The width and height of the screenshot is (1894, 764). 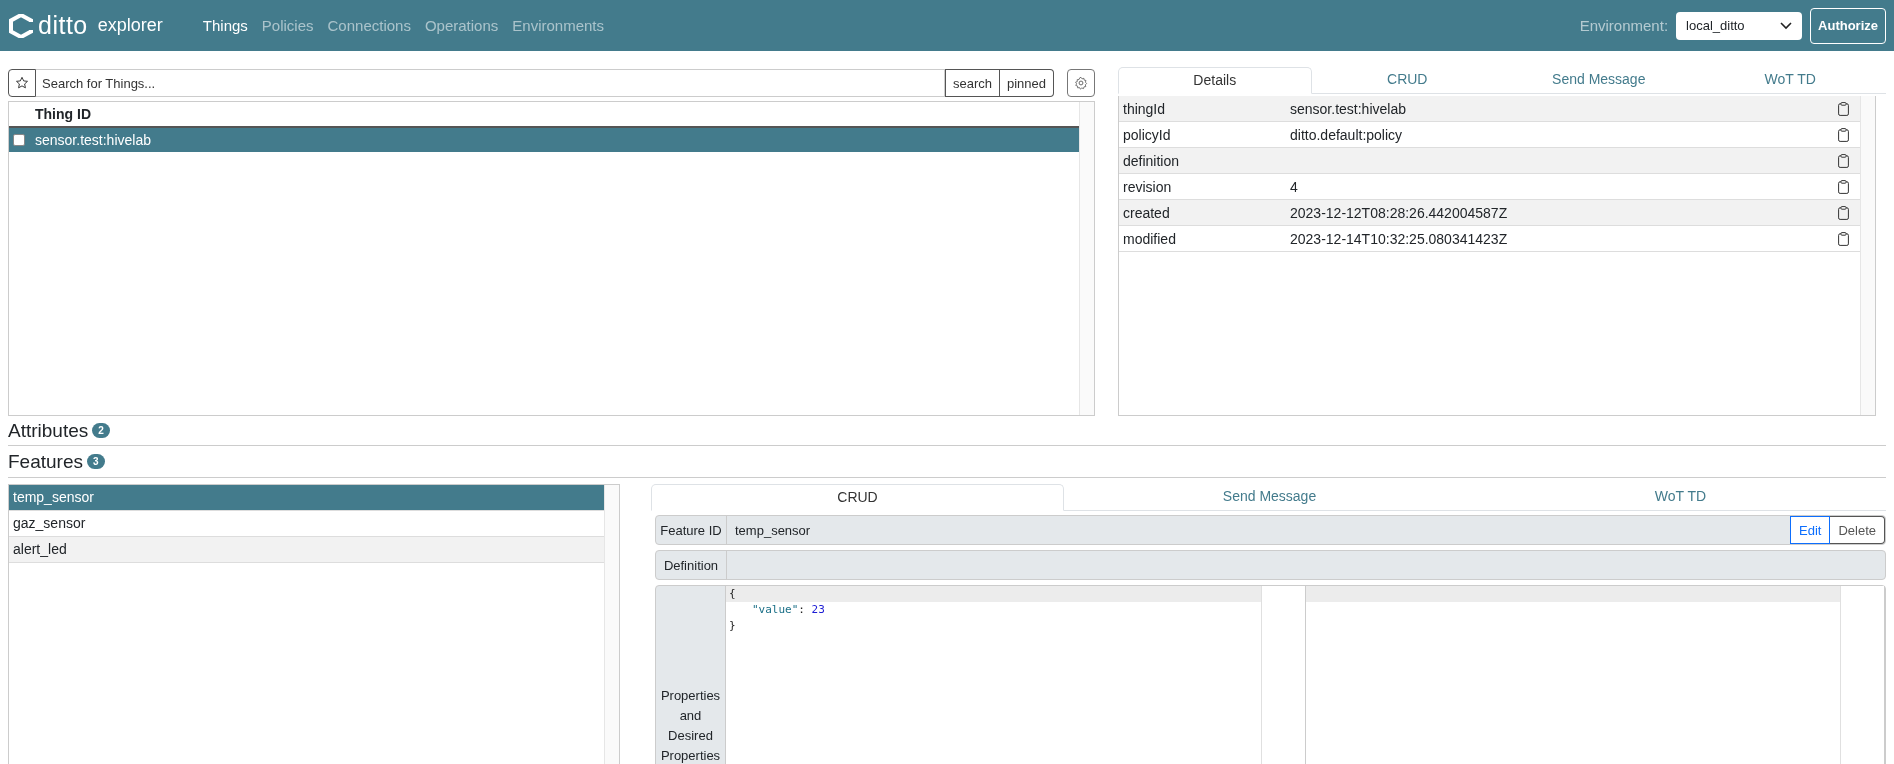 What do you see at coordinates (1148, 186) in the screenshot?
I see `field-label: revision` at bounding box center [1148, 186].